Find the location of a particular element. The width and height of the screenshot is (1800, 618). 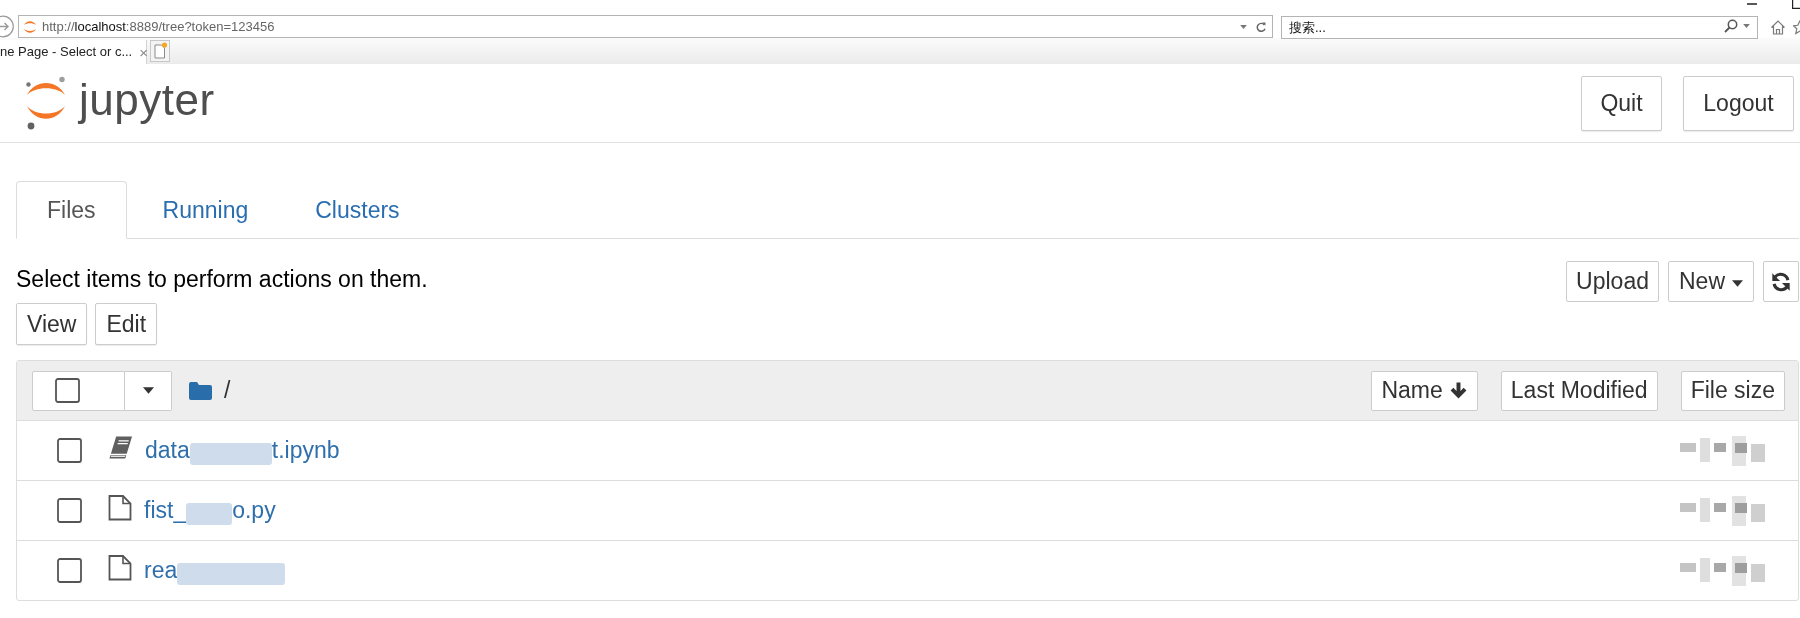

url-text: http://localhost:8889/tree?token=123456 is located at coordinates (158, 26).